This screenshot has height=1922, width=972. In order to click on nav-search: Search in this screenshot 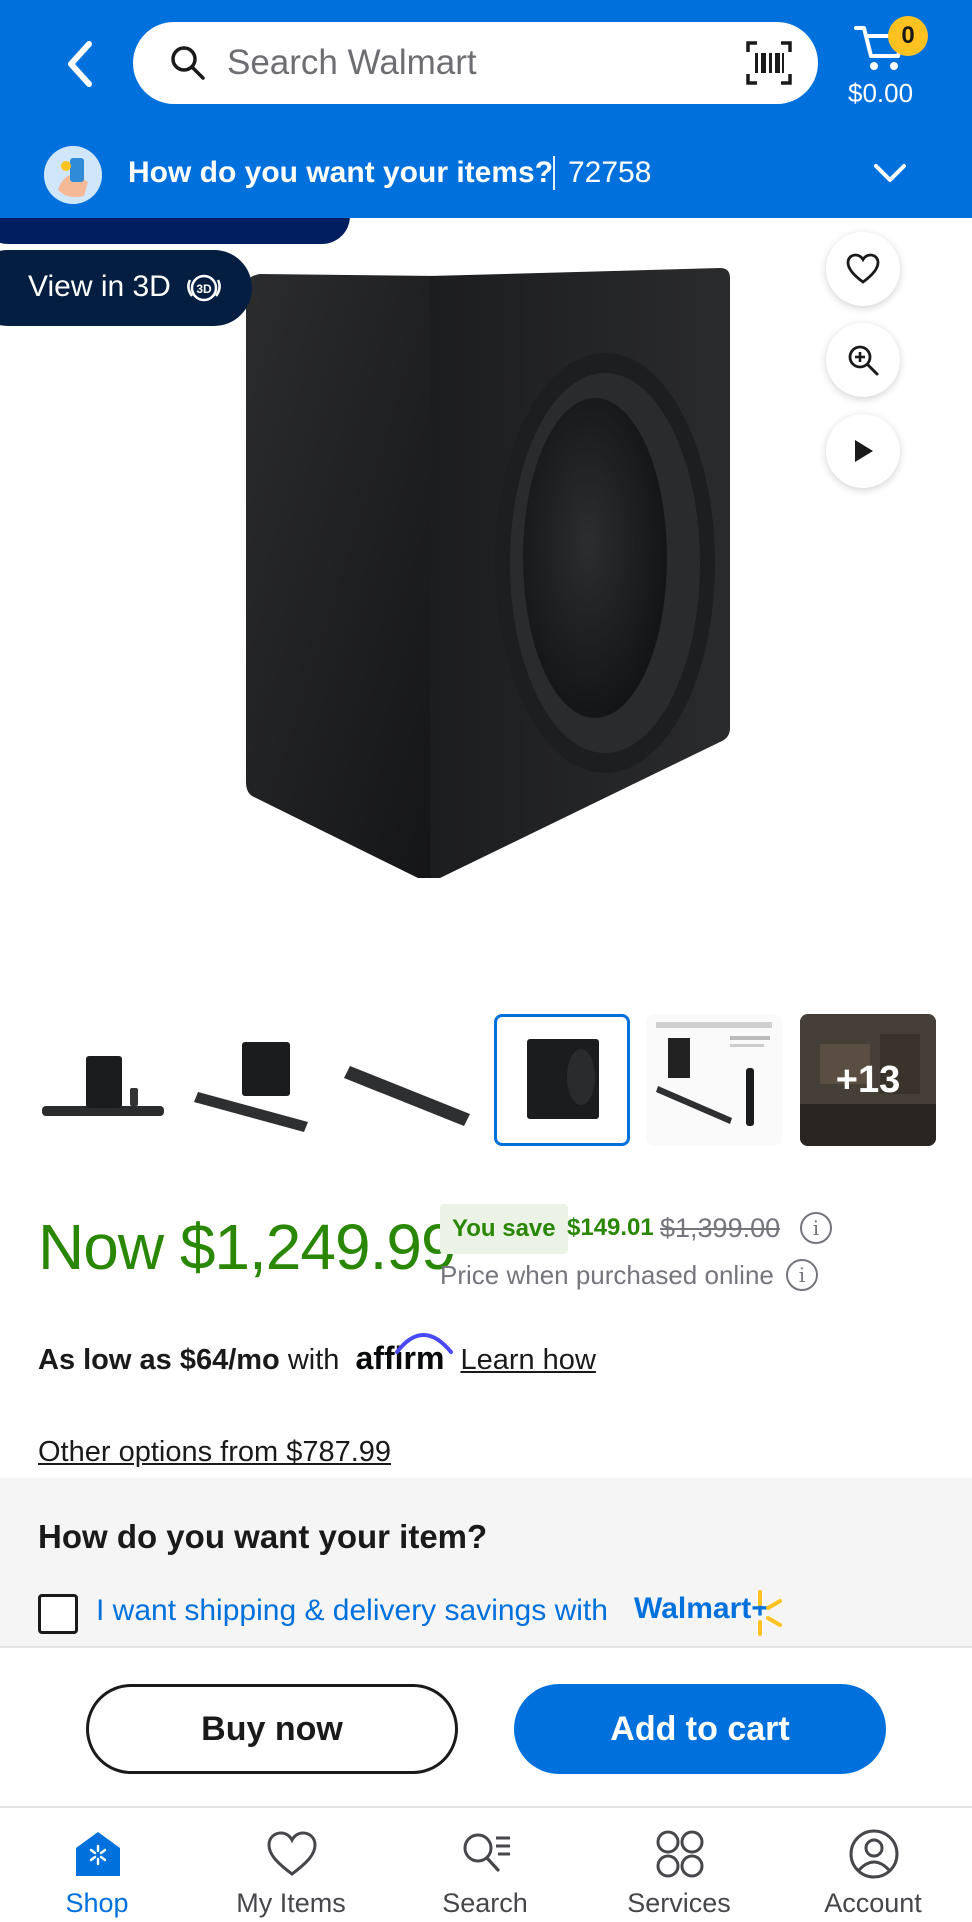, I will do `click(485, 1865)`.